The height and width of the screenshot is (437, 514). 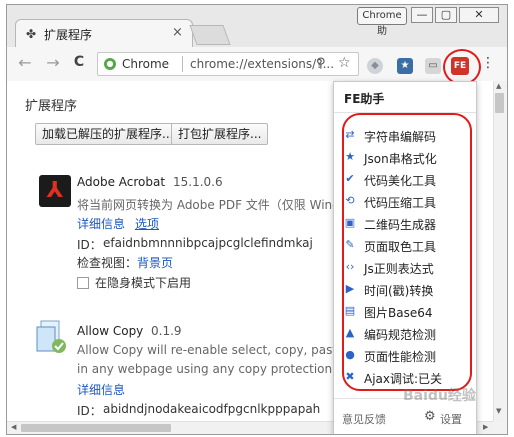 I want to click on gear-icon: ⚙, so click(x=430, y=416).